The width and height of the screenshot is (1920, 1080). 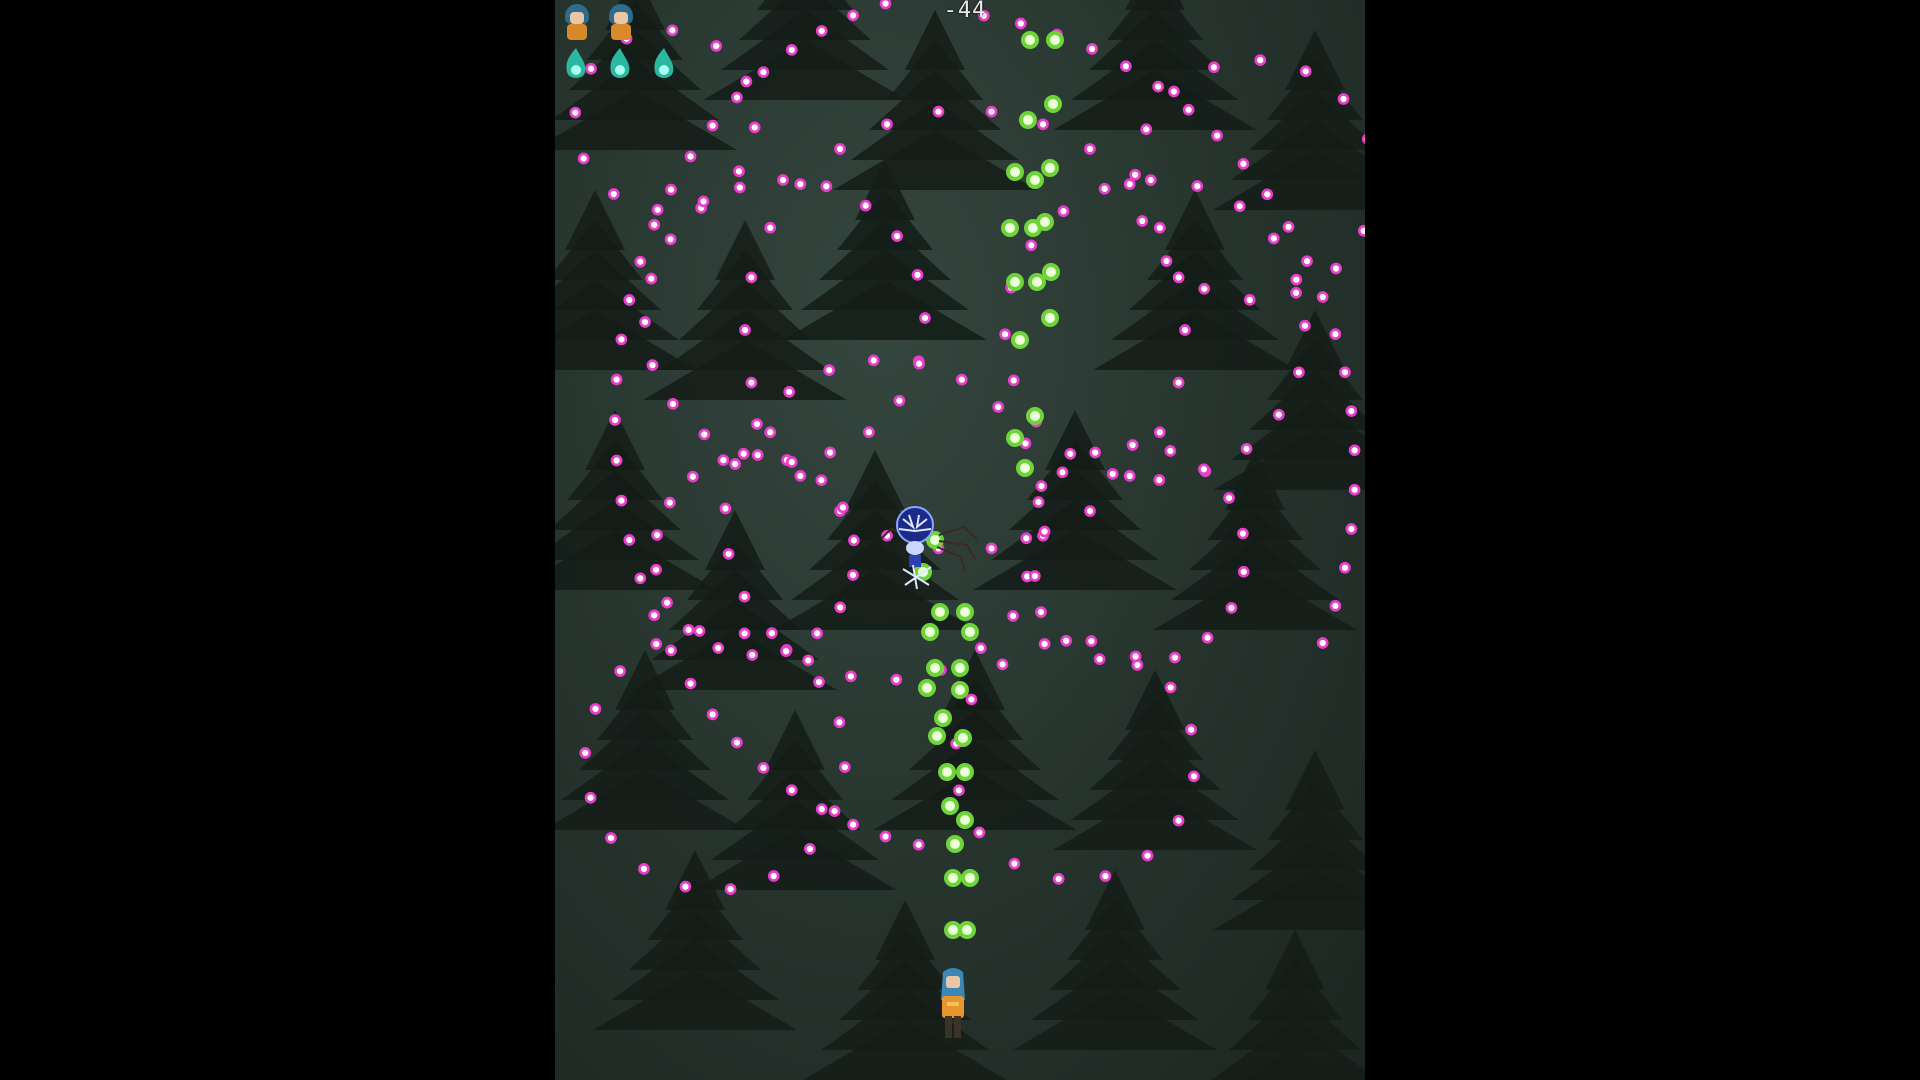 I want to click on stage-timer: -44, so click(x=965, y=11).